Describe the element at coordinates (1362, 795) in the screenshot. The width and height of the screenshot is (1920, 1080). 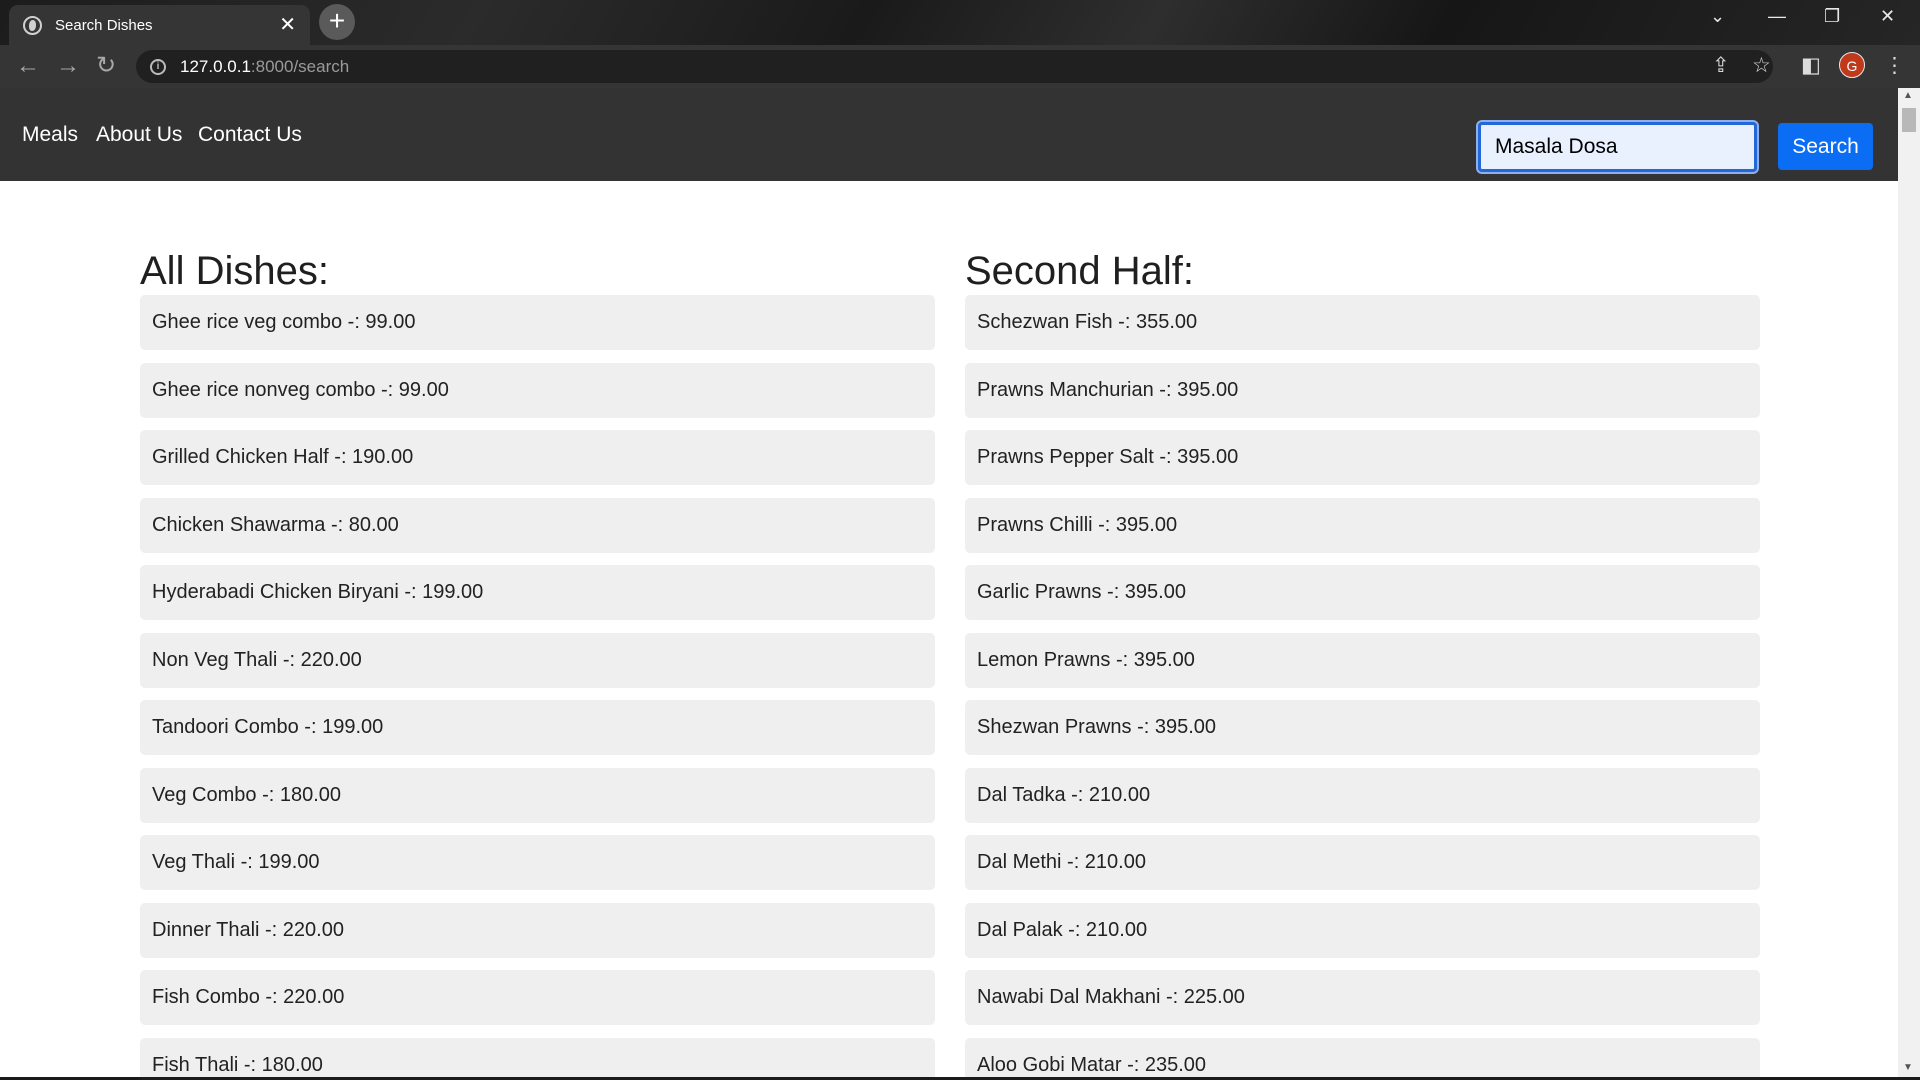
I see `dish-item: Dal Tadka -: 210.00` at that location.